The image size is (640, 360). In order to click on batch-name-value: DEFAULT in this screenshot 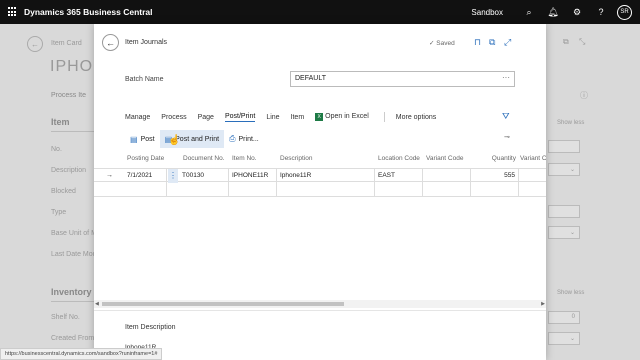, I will do `click(310, 78)`.